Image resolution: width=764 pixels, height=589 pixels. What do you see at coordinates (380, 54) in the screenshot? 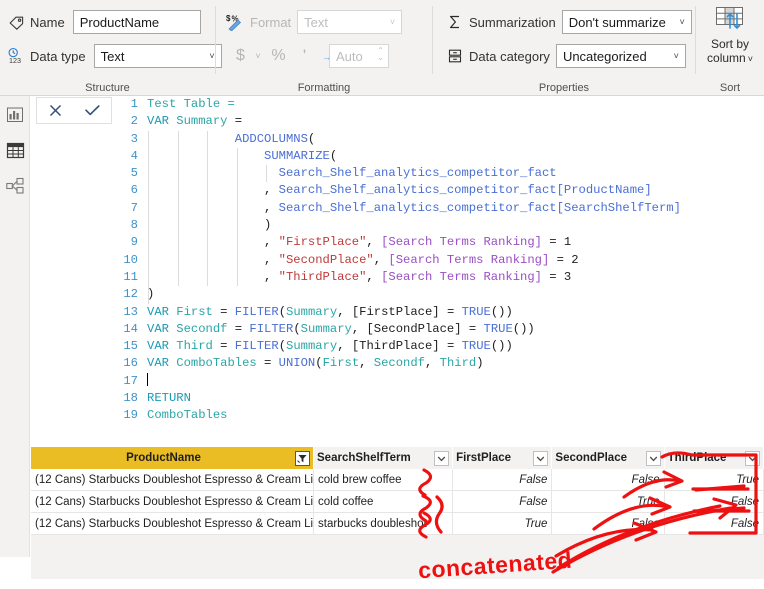
I see `spinner-icon: ⌃ ⌄` at bounding box center [380, 54].